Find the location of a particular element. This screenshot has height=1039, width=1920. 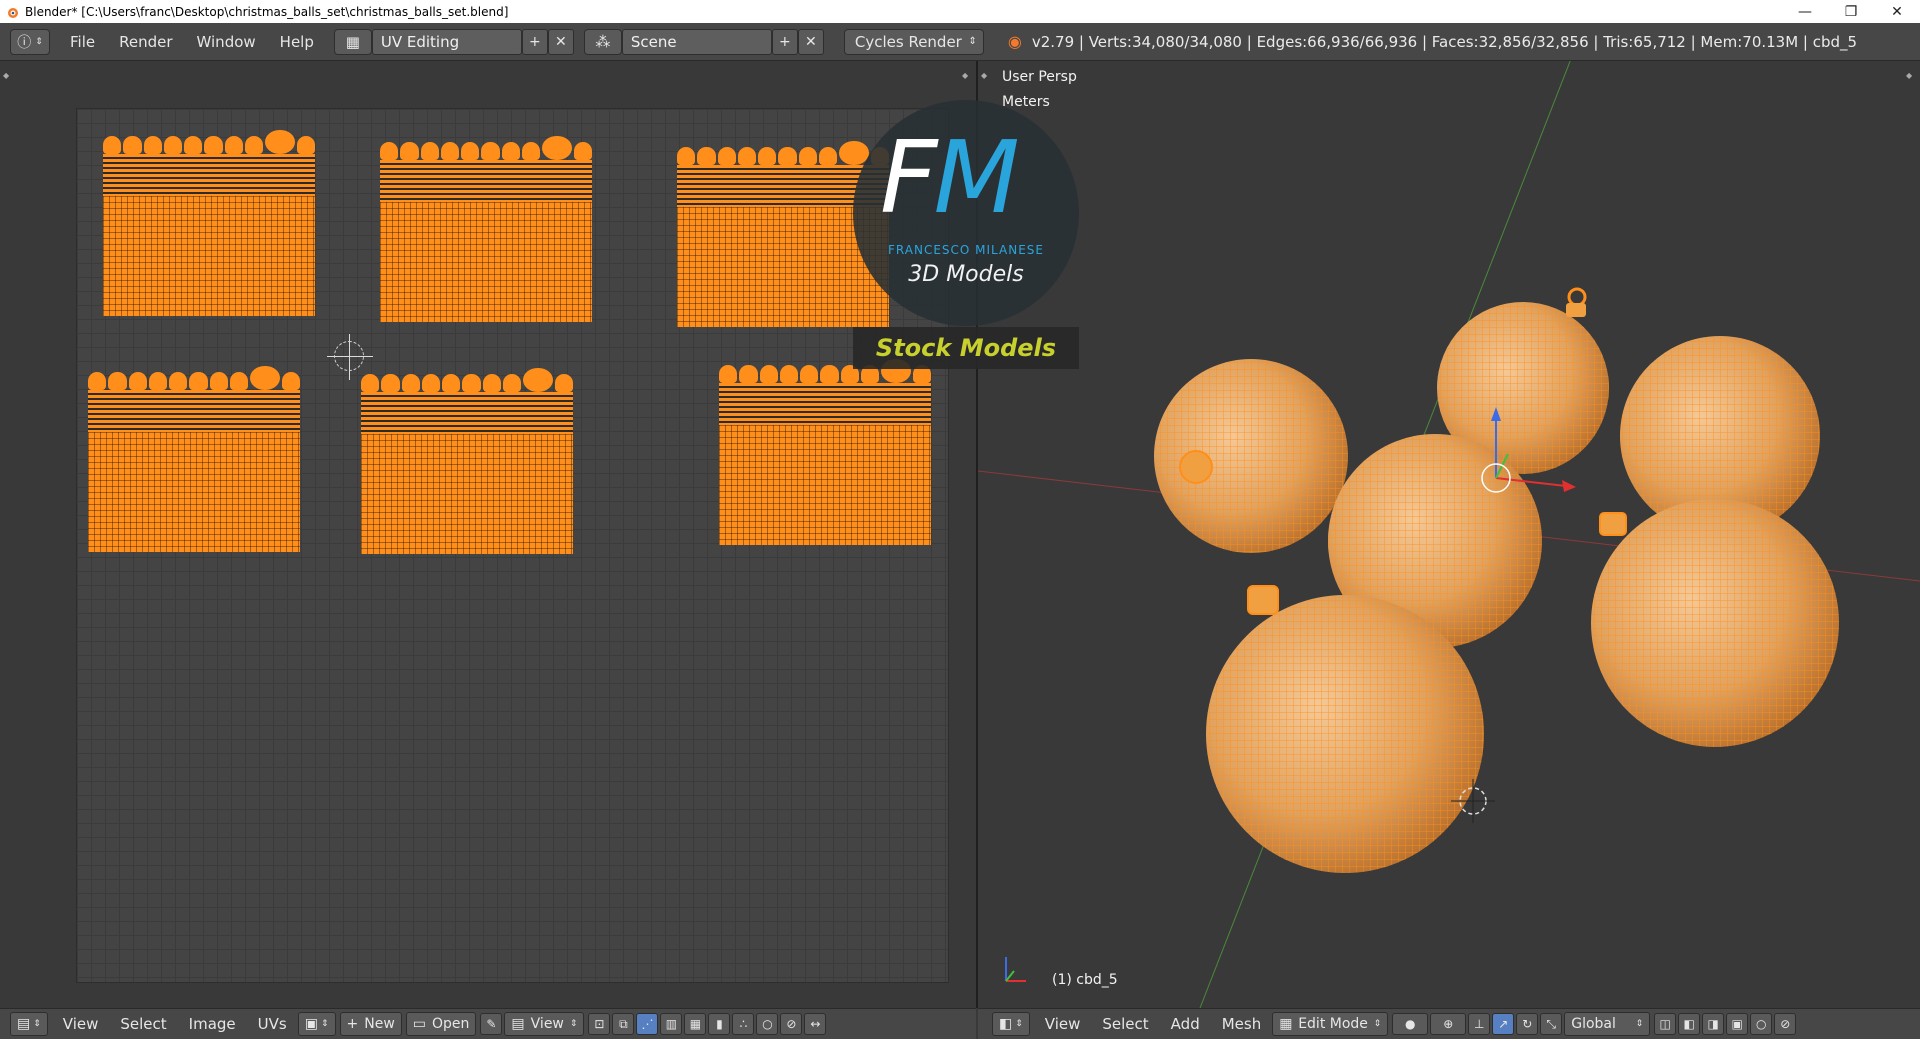

add-screen-button: + is located at coordinates (534, 41).